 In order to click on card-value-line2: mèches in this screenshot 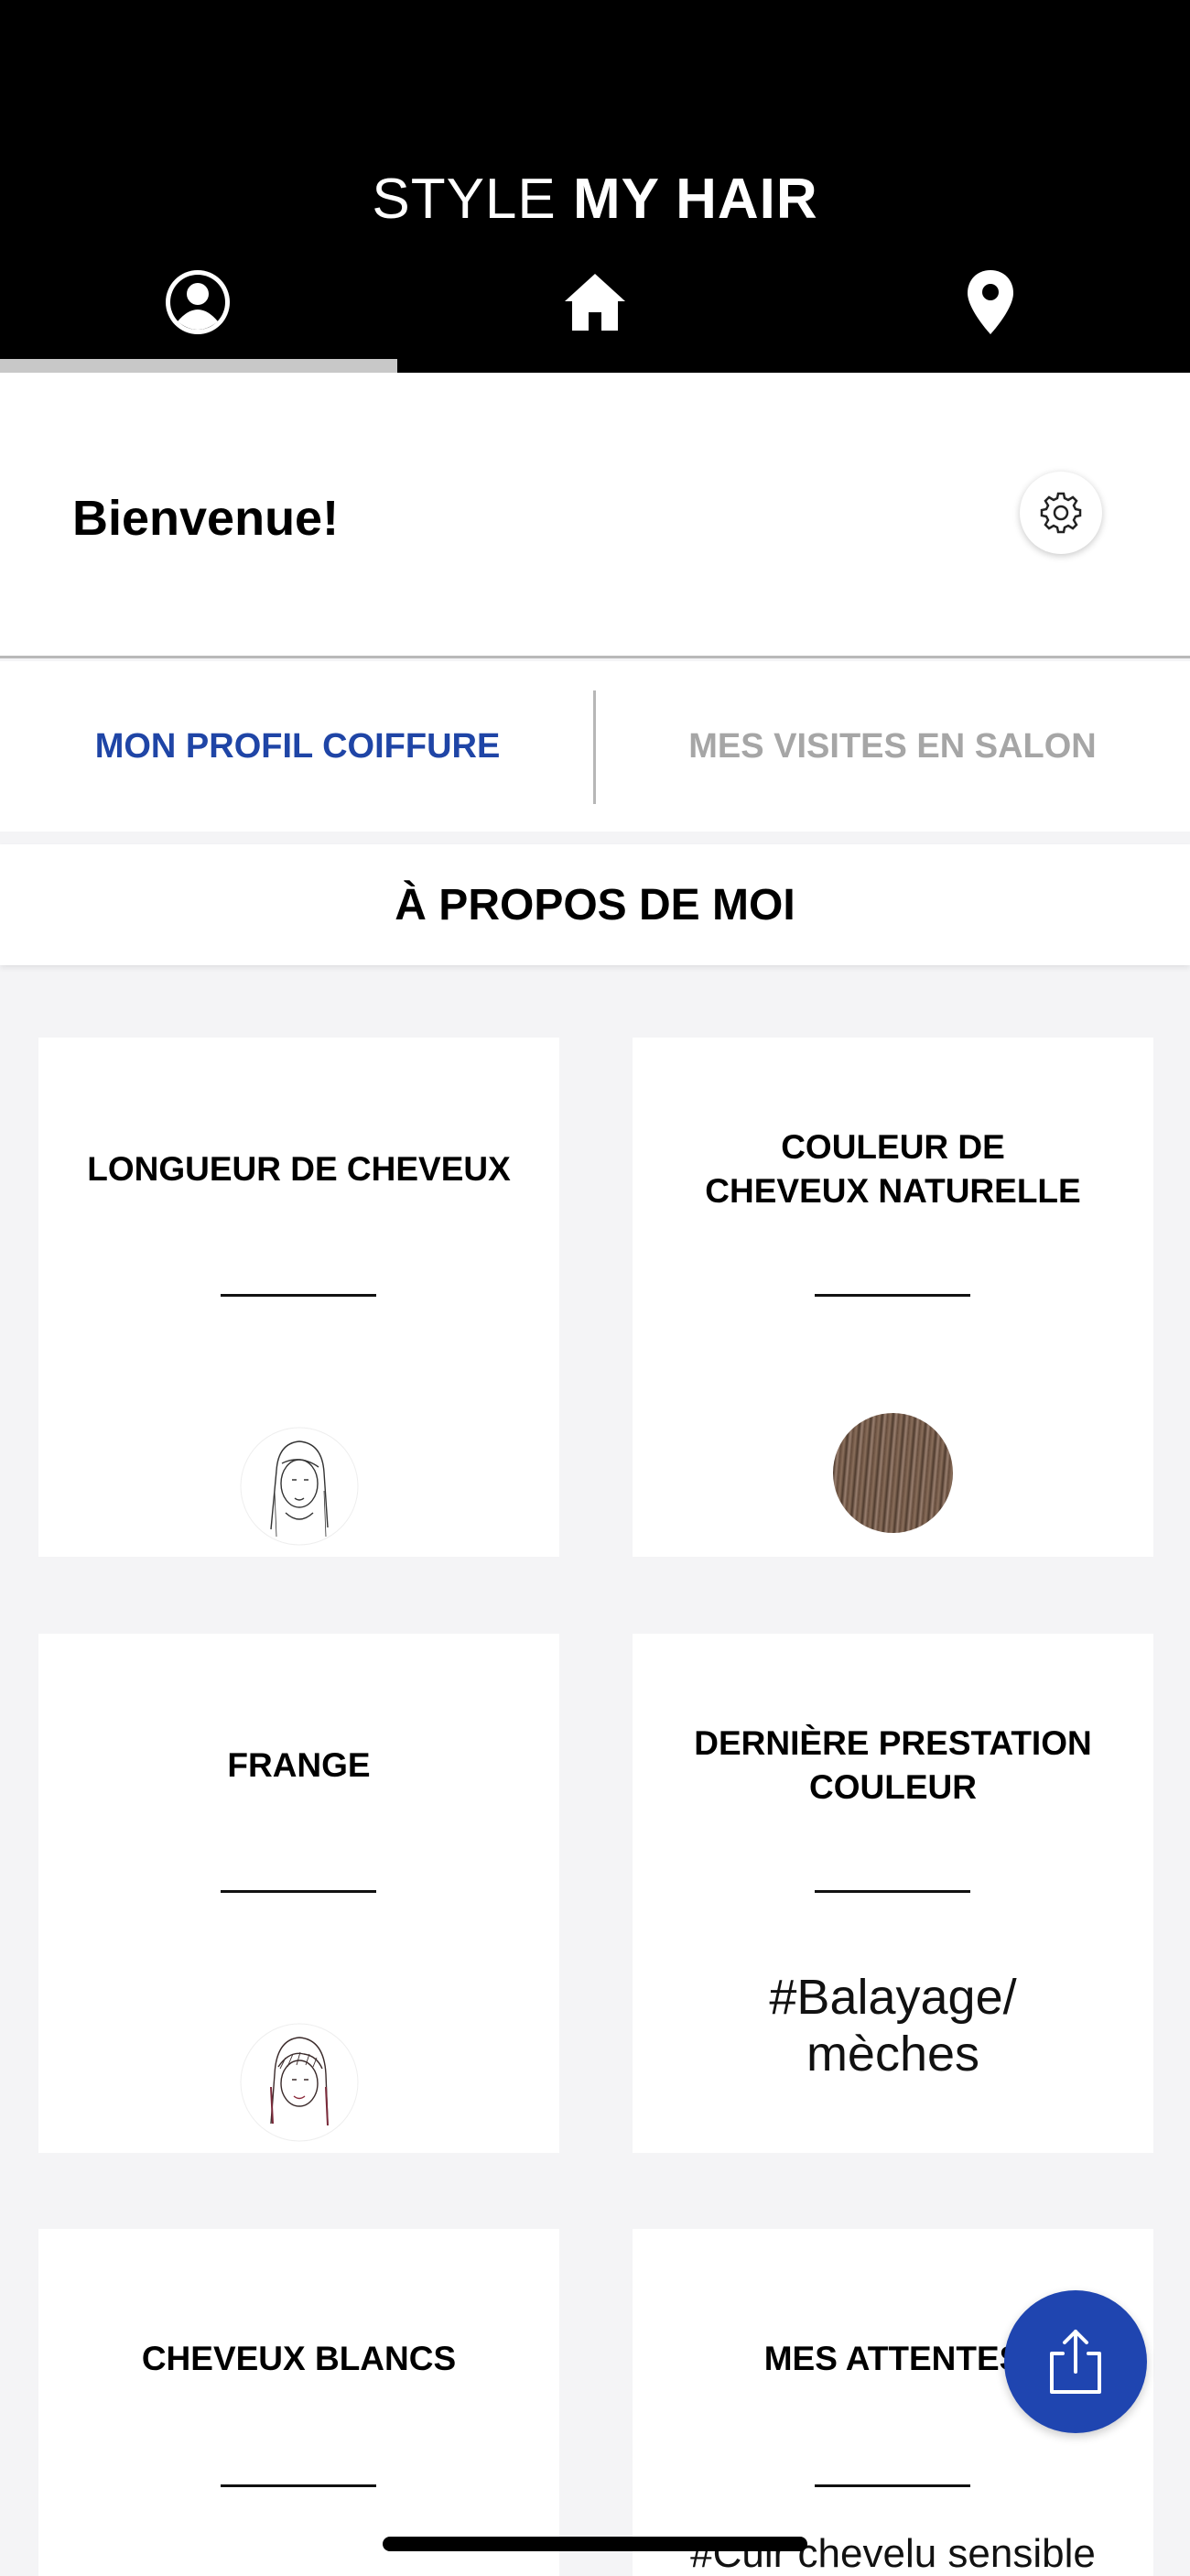, I will do `click(893, 2054)`.